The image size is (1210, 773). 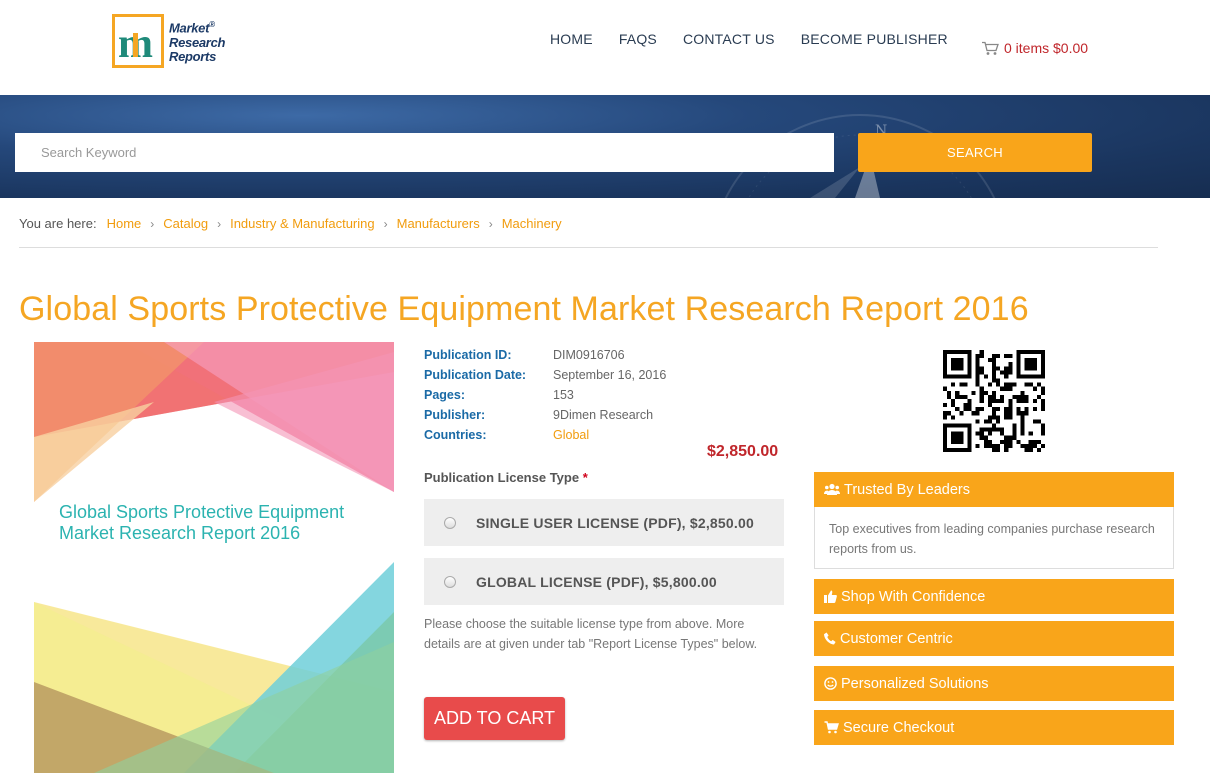 What do you see at coordinates (588, 247) in the screenshot?
I see `divider` at bounding box center [588, 247].